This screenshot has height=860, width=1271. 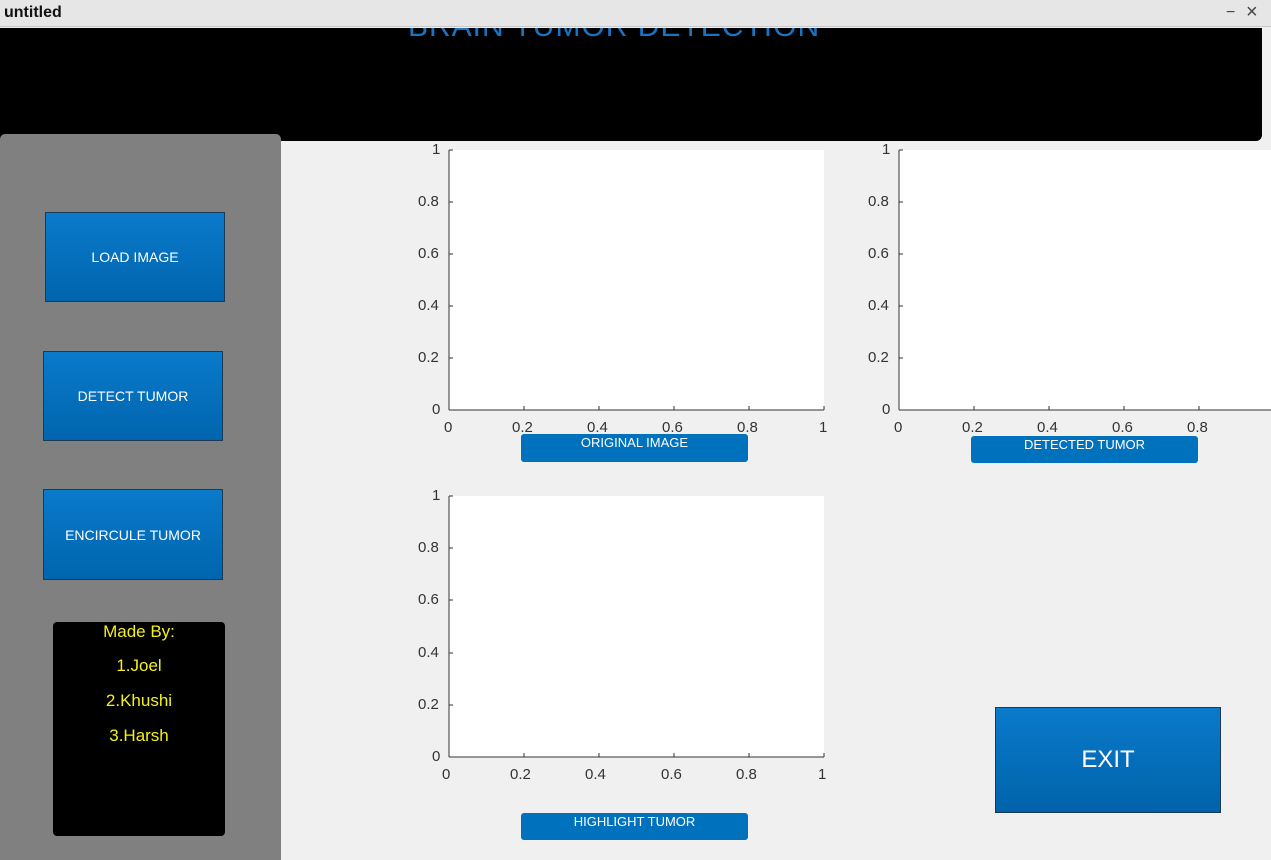 I want to click on y-tick-label: 0, so click(x=436, y=756).